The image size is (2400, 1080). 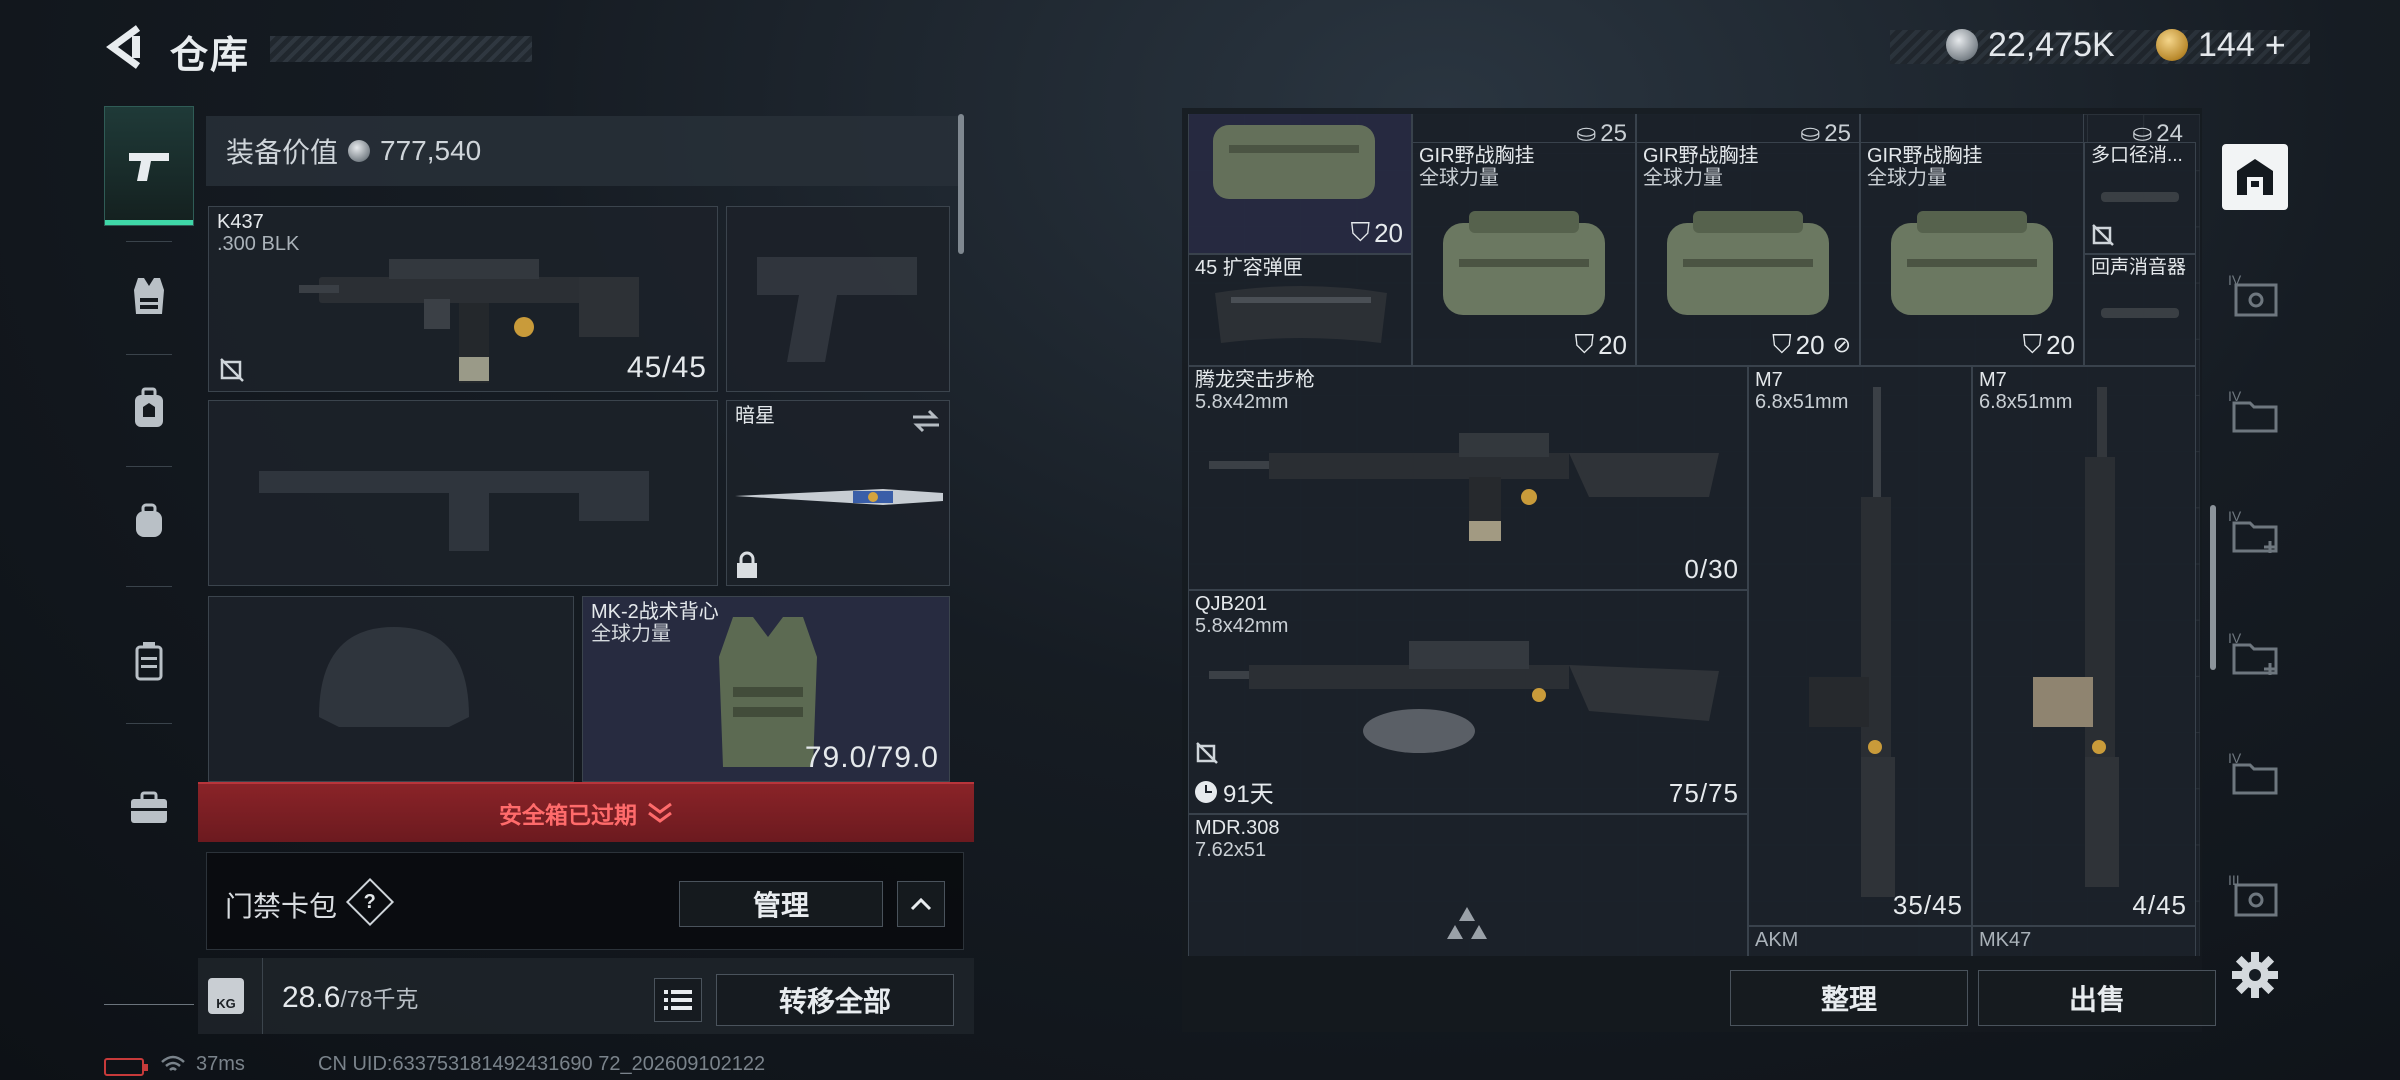 What do you see at coordinates (660, 812) in the screenshot?
I see `double-chevron-down-icon` at bounding box center [660, 812].